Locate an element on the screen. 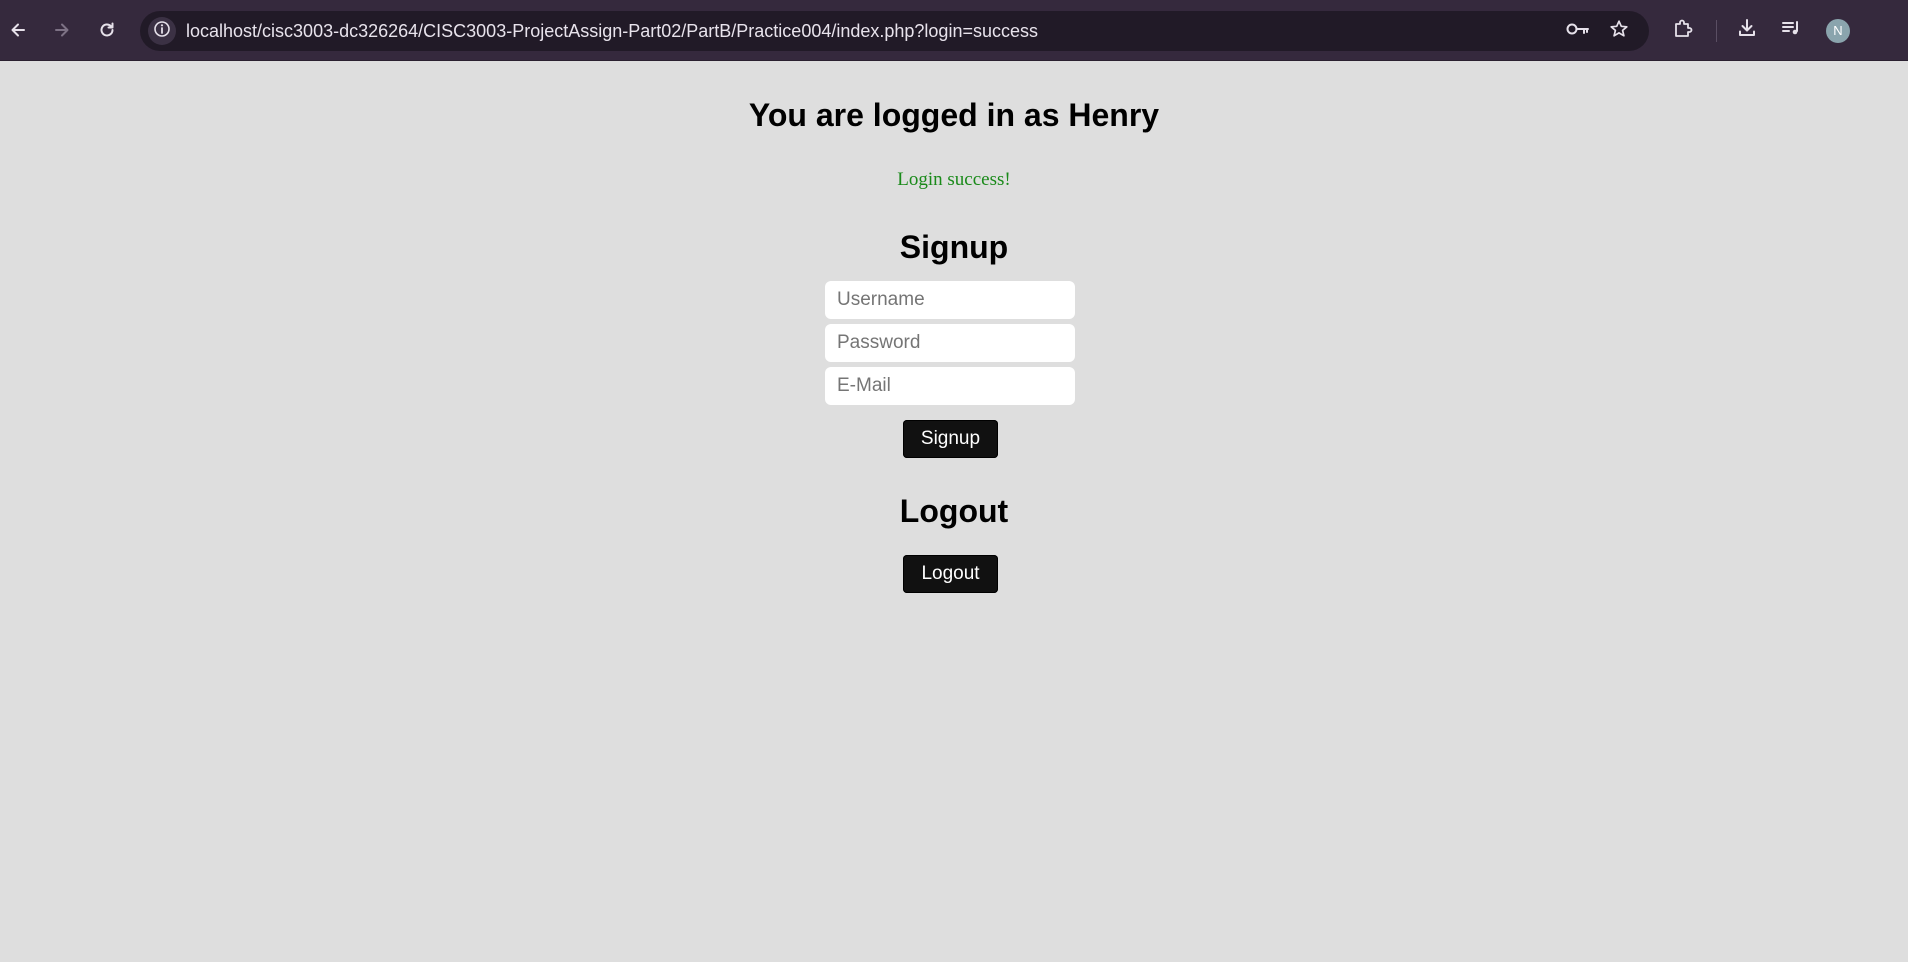  media-button is located at coordinates (1791, 30).